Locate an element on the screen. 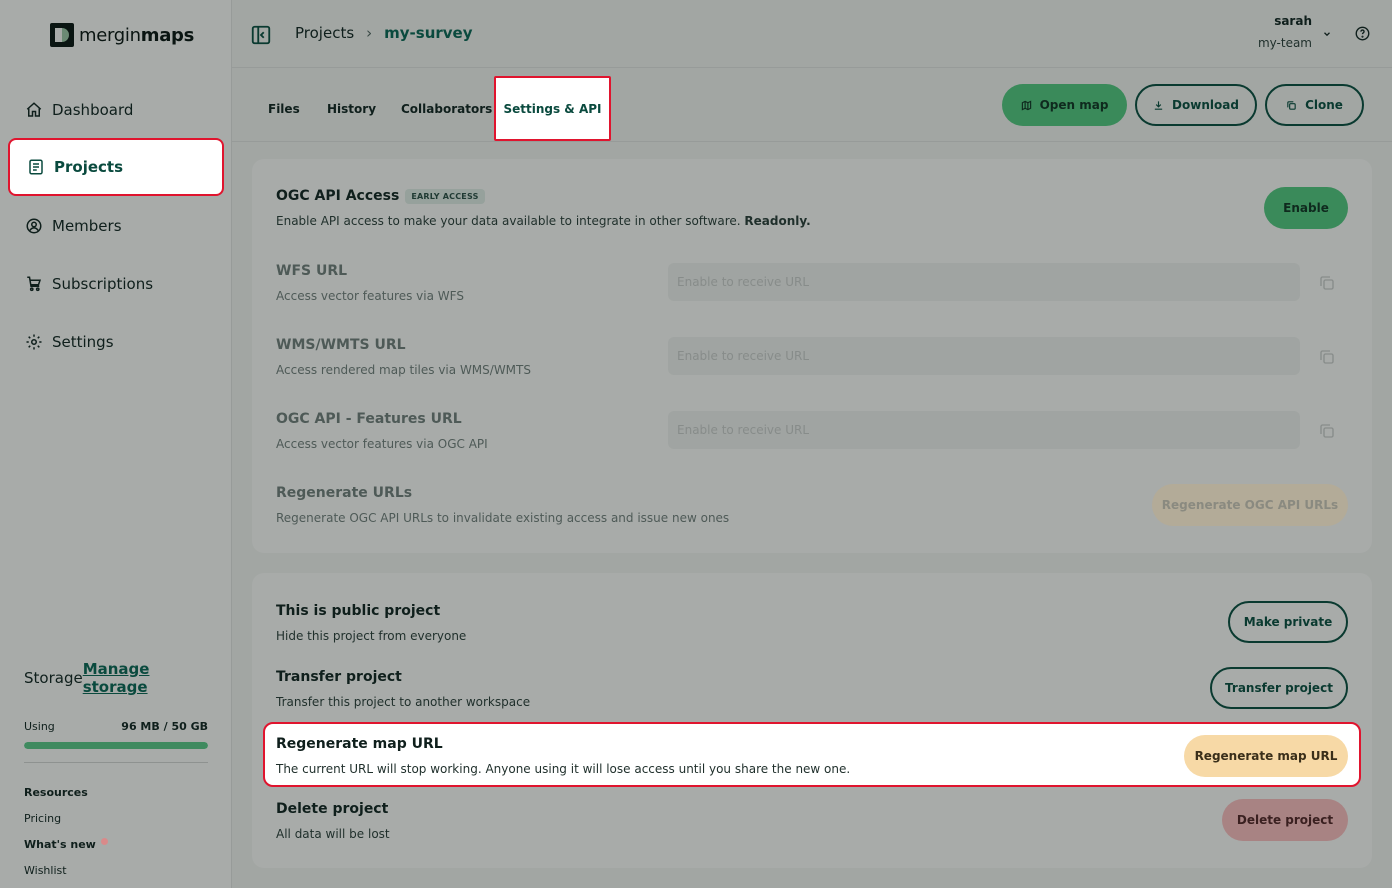 This screenshot has height=888, width=1392. sidebar-item-dashboard: Dashboard is located at coordinates (119, 110).